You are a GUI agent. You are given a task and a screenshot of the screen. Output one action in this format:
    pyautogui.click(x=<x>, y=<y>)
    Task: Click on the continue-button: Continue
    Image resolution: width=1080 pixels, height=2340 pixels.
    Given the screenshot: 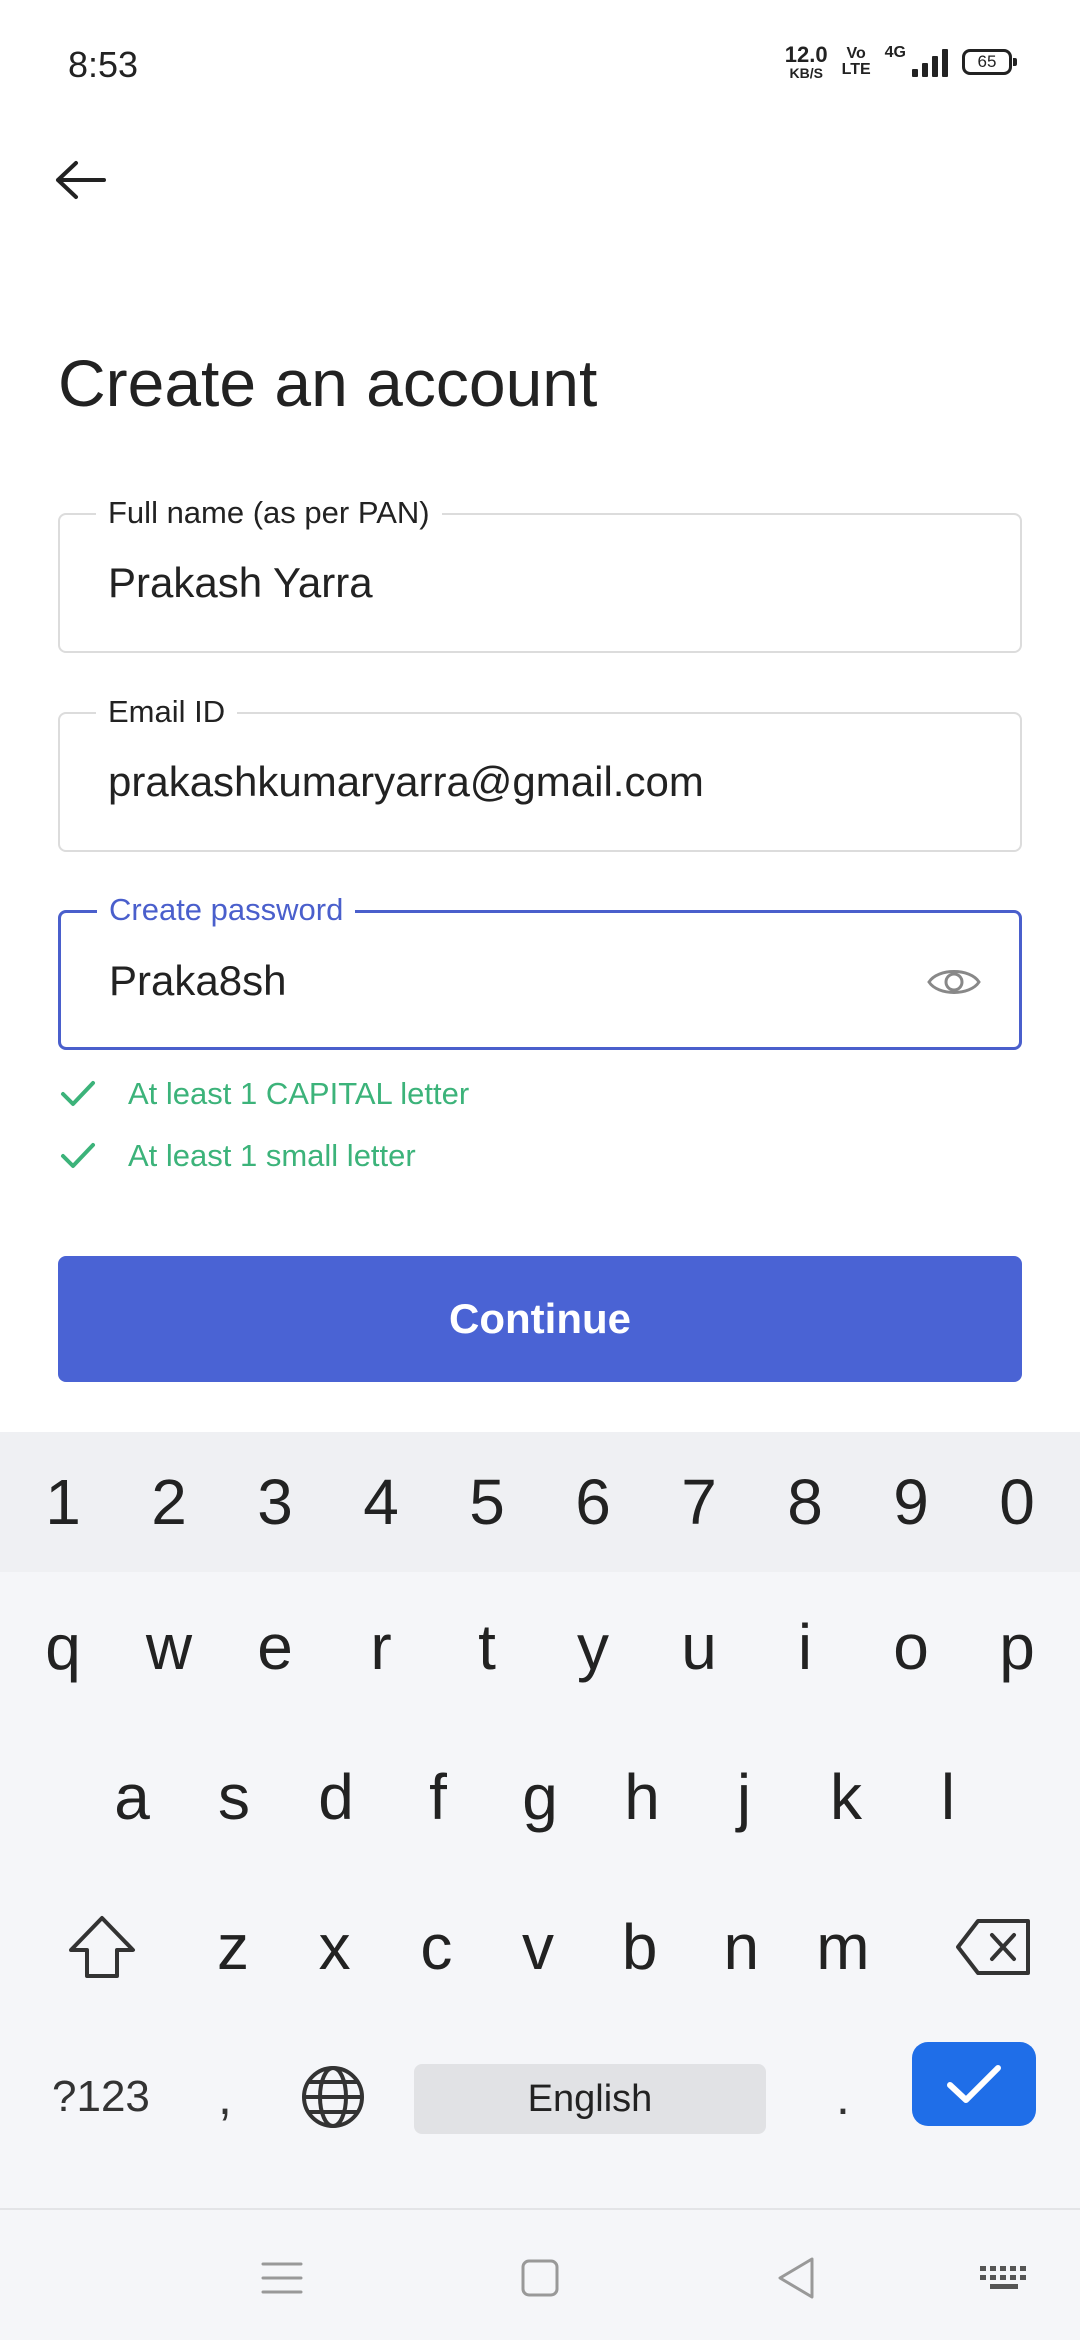 What is the action you would take?
    pyautogui.click(x=540, y=1319)
    